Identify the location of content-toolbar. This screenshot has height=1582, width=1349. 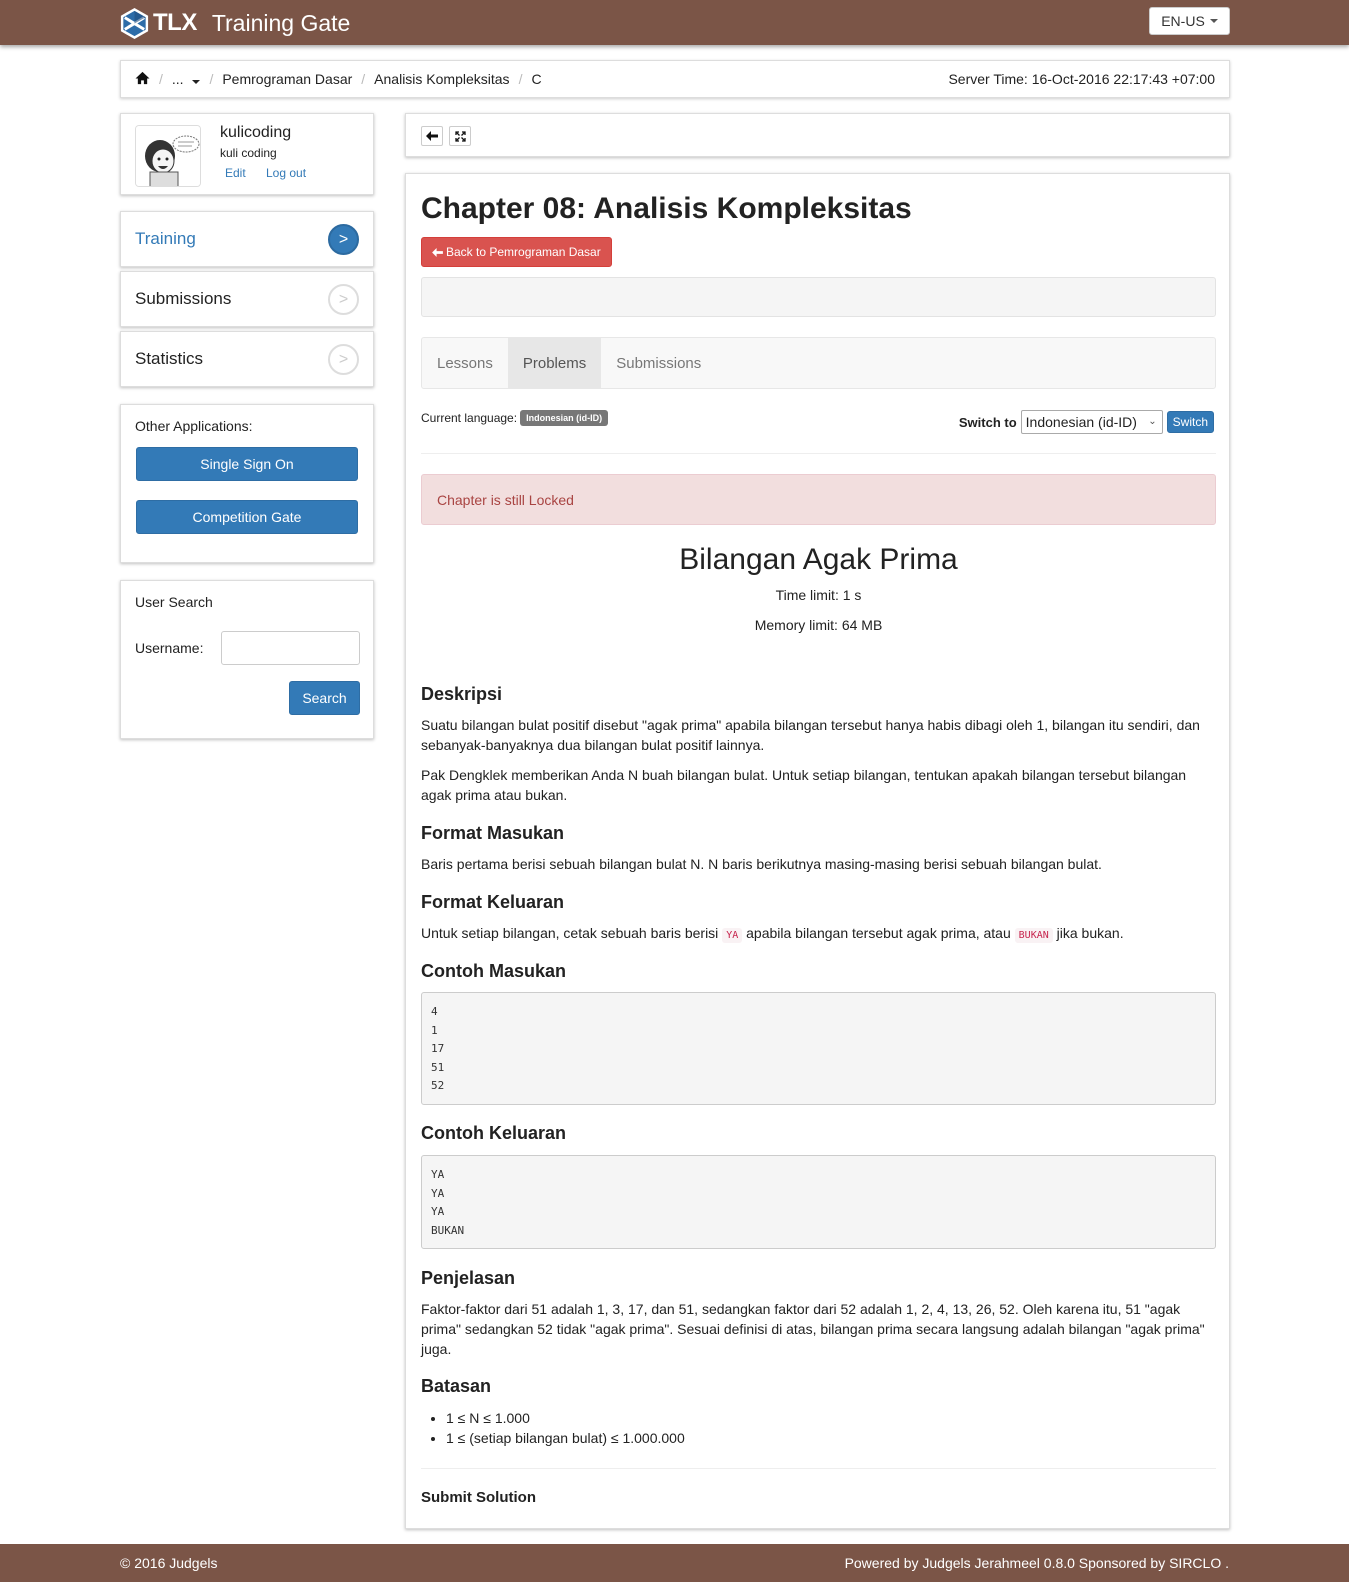
(817, 135).